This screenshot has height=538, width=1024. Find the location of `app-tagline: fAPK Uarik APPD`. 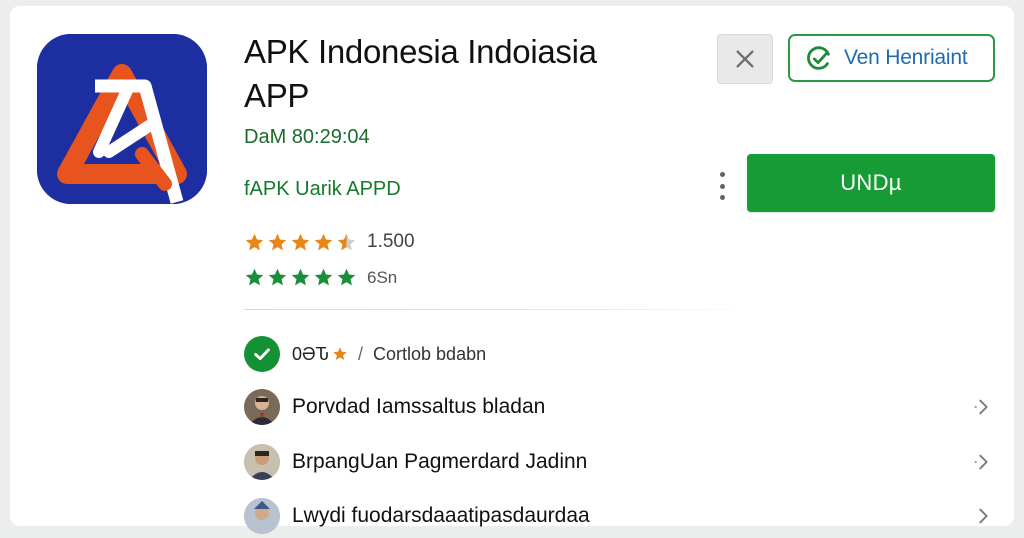

app-tagline: fAPK Uarik APPD is located at coordinates (322, 189).